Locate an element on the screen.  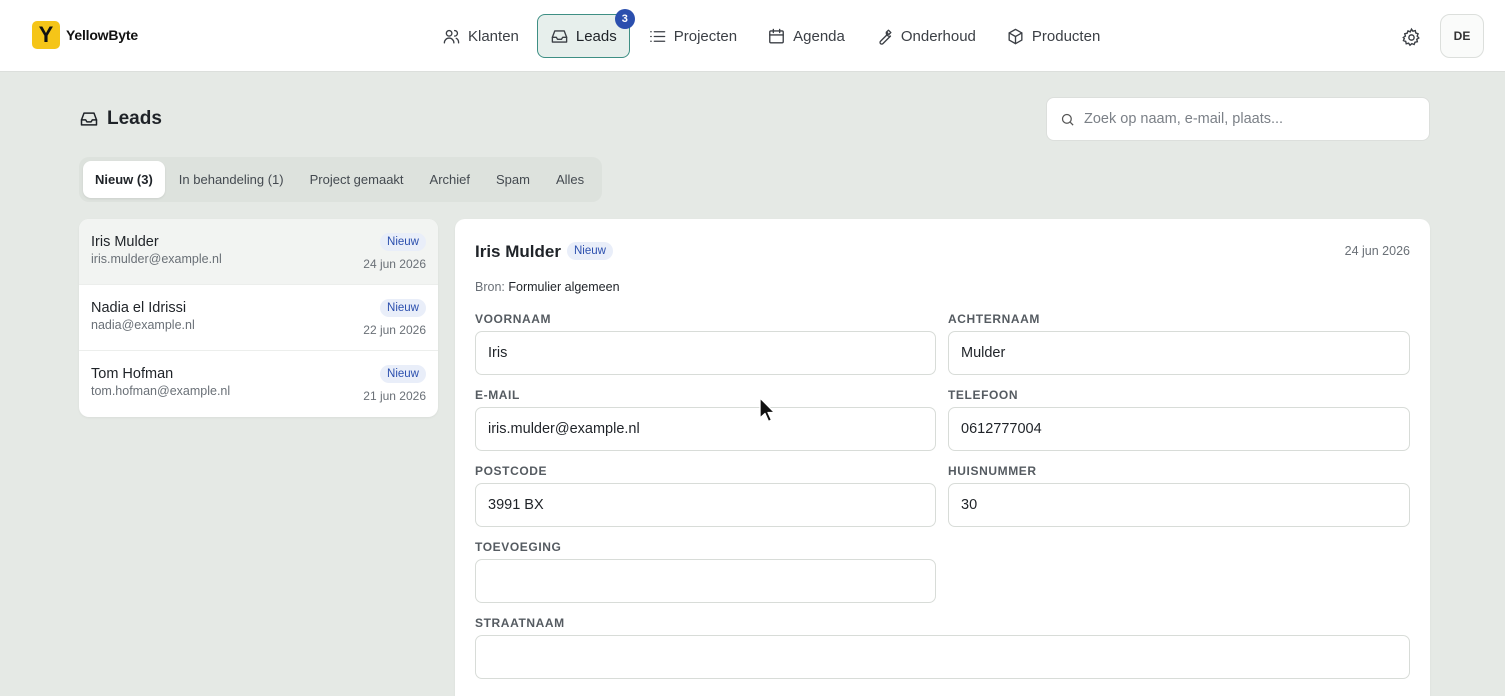
nav-item-leads: Leads 3 is located at coordinates (585, 33).